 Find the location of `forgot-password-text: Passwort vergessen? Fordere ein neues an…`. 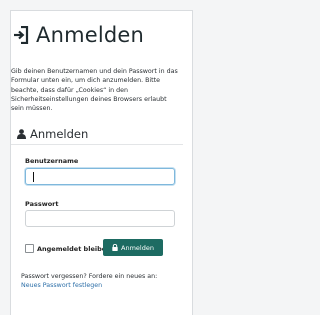

forgot-password-text: Passwort vergessen? Fordere ein neues an… is located at coordinates (89, 276).